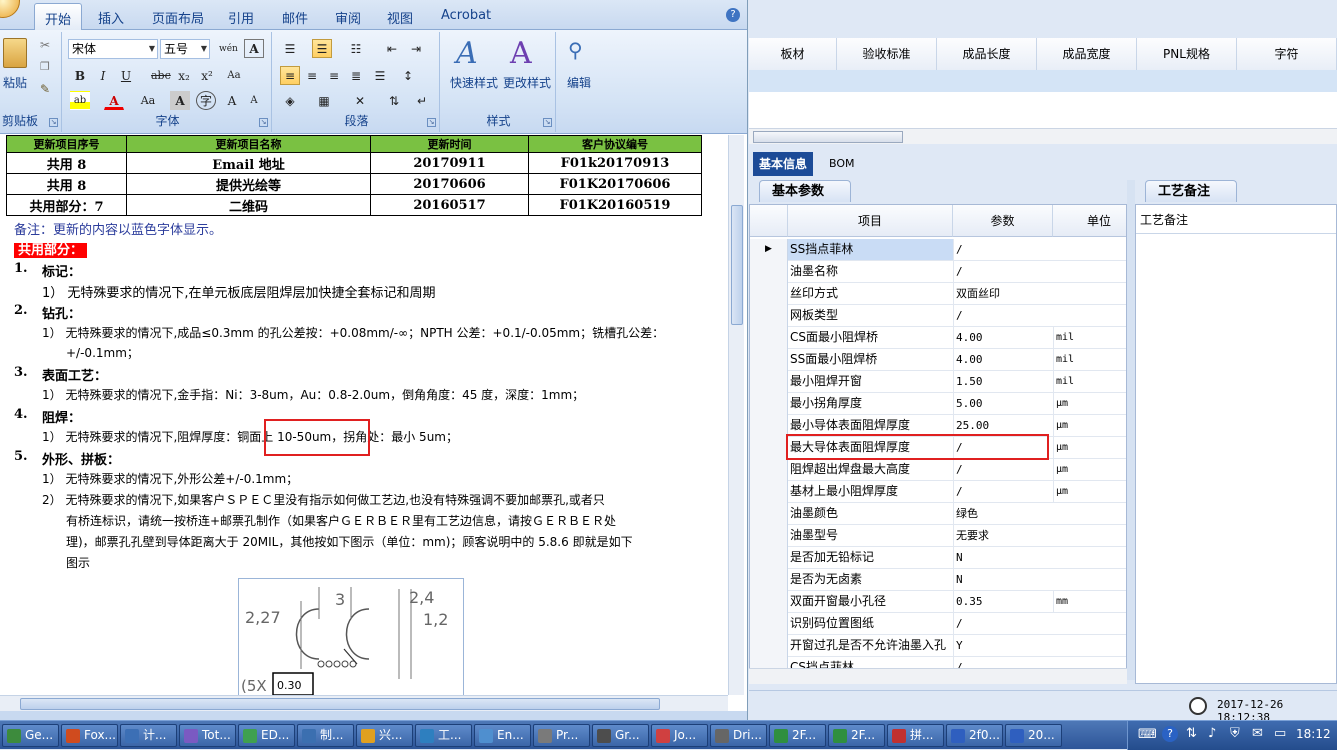 This screenshot has height=750, width=1337. I want to click on param-value: N, so click(1003, 557).